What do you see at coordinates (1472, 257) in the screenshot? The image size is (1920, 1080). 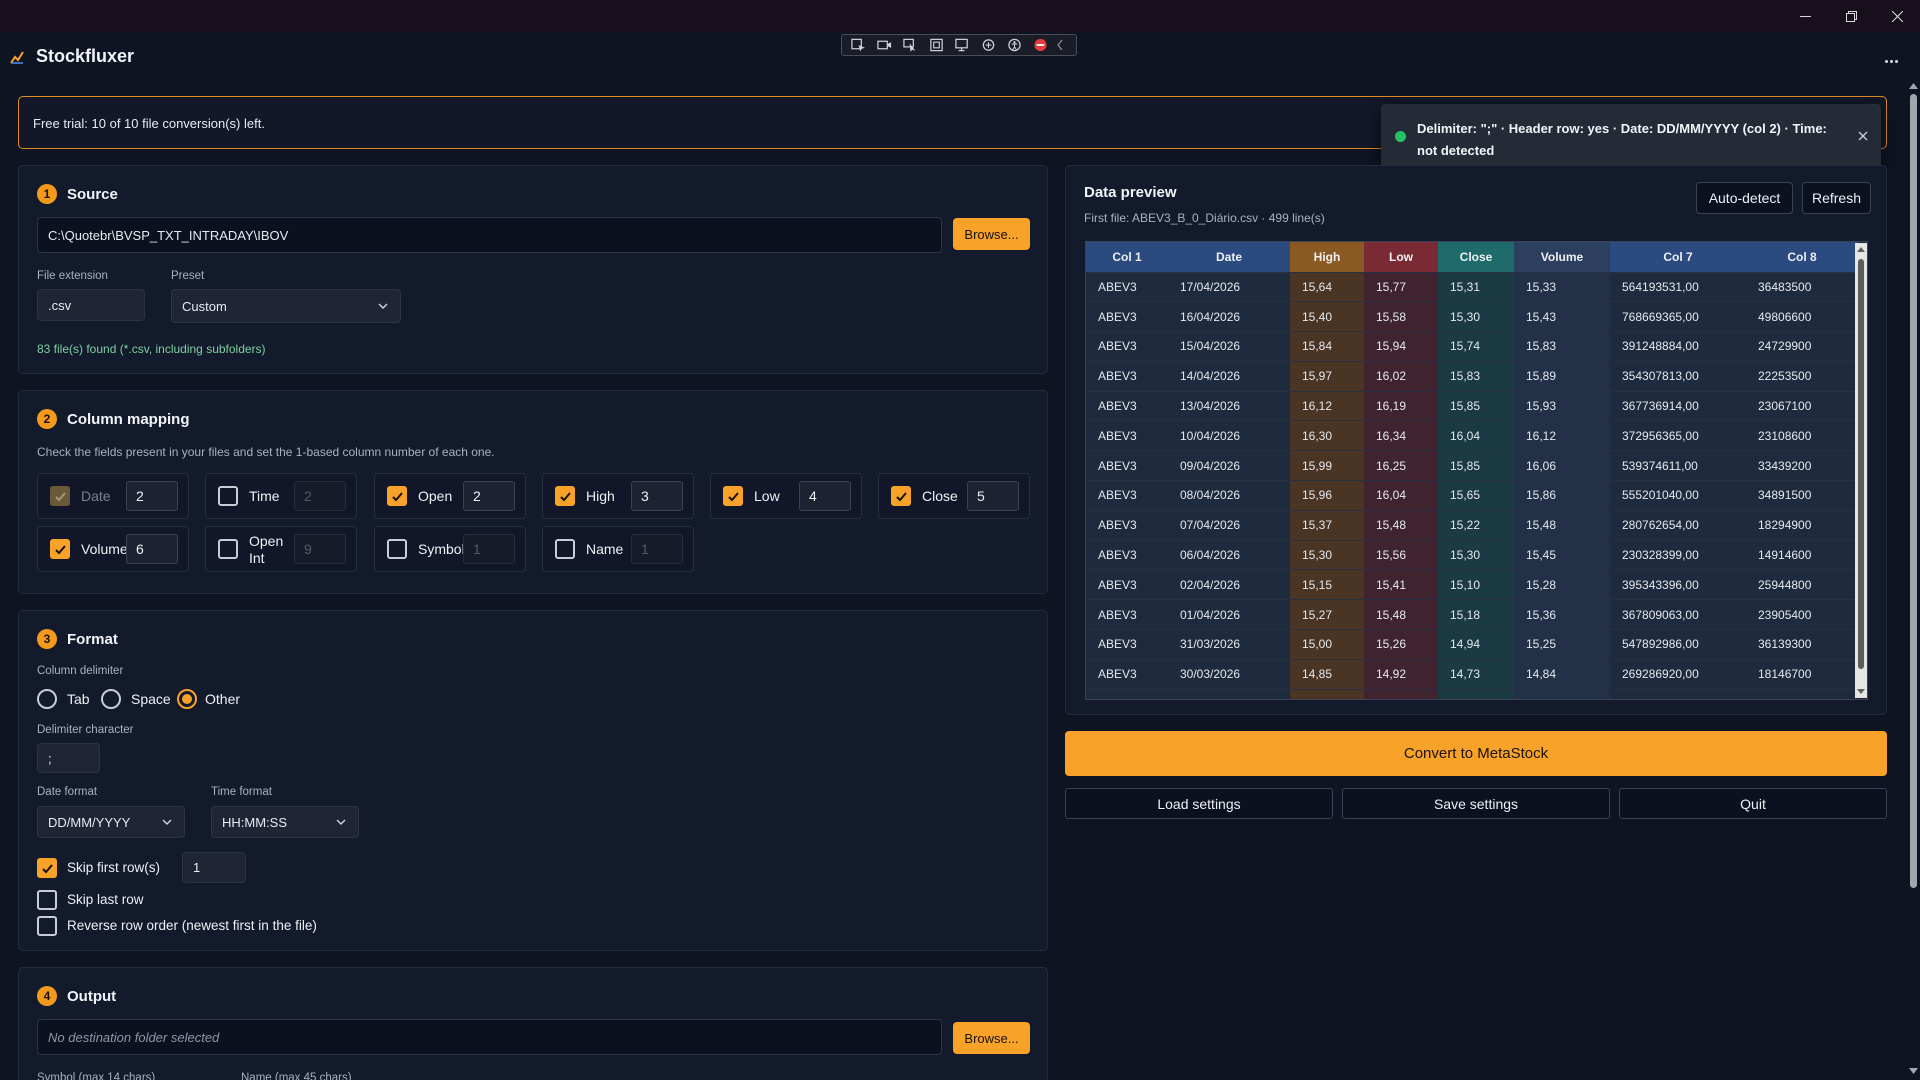 I see `preview-header-row: Col 1 Date High Low Close Volume Col 7 Col 8` at bounding box center [1472, 257].